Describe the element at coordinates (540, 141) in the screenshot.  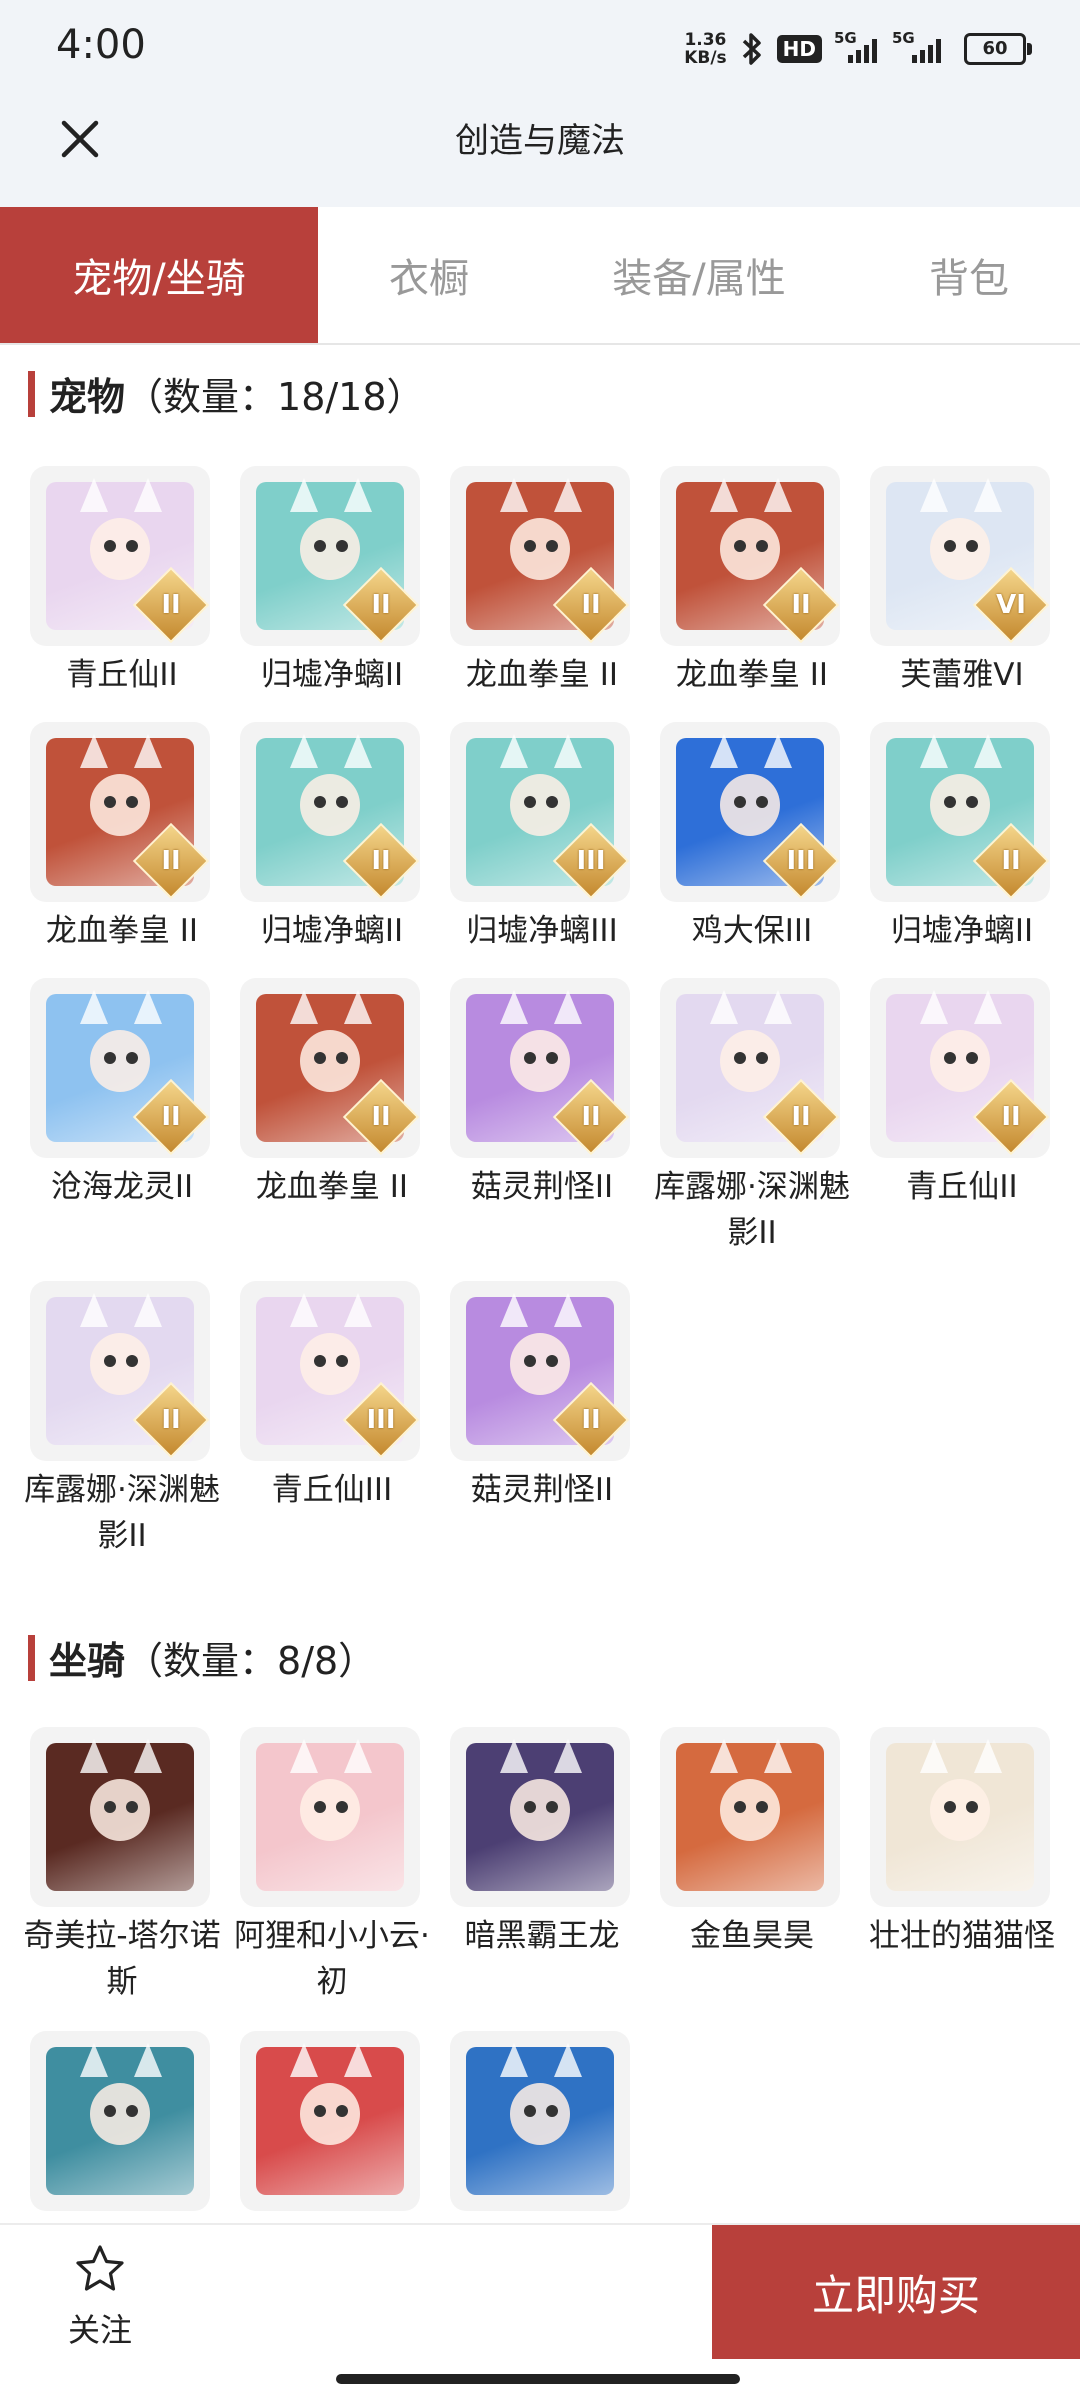
I see `page-title: 创造与魔法` at that location.